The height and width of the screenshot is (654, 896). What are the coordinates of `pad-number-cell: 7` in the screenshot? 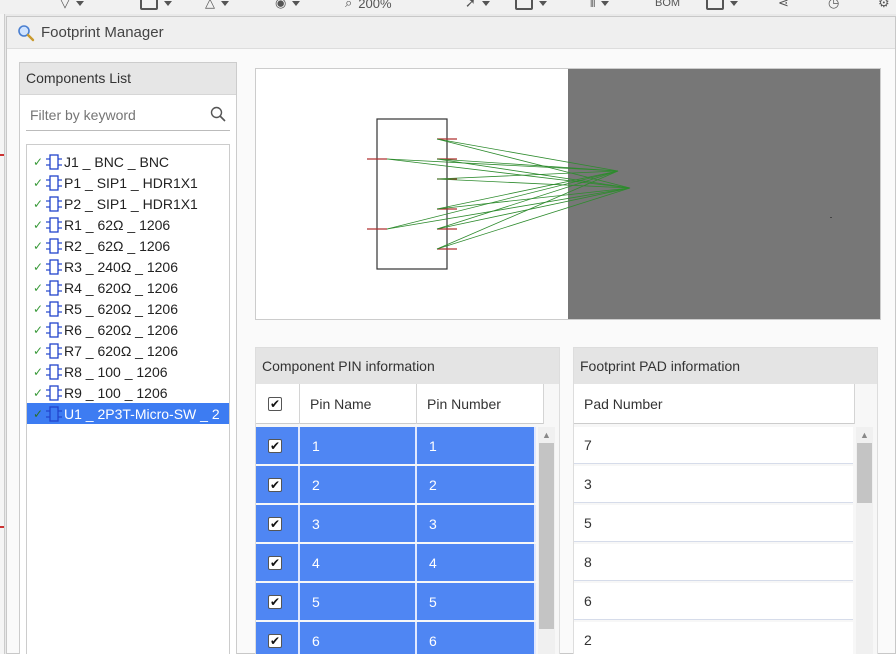 It's located at (713, 445).